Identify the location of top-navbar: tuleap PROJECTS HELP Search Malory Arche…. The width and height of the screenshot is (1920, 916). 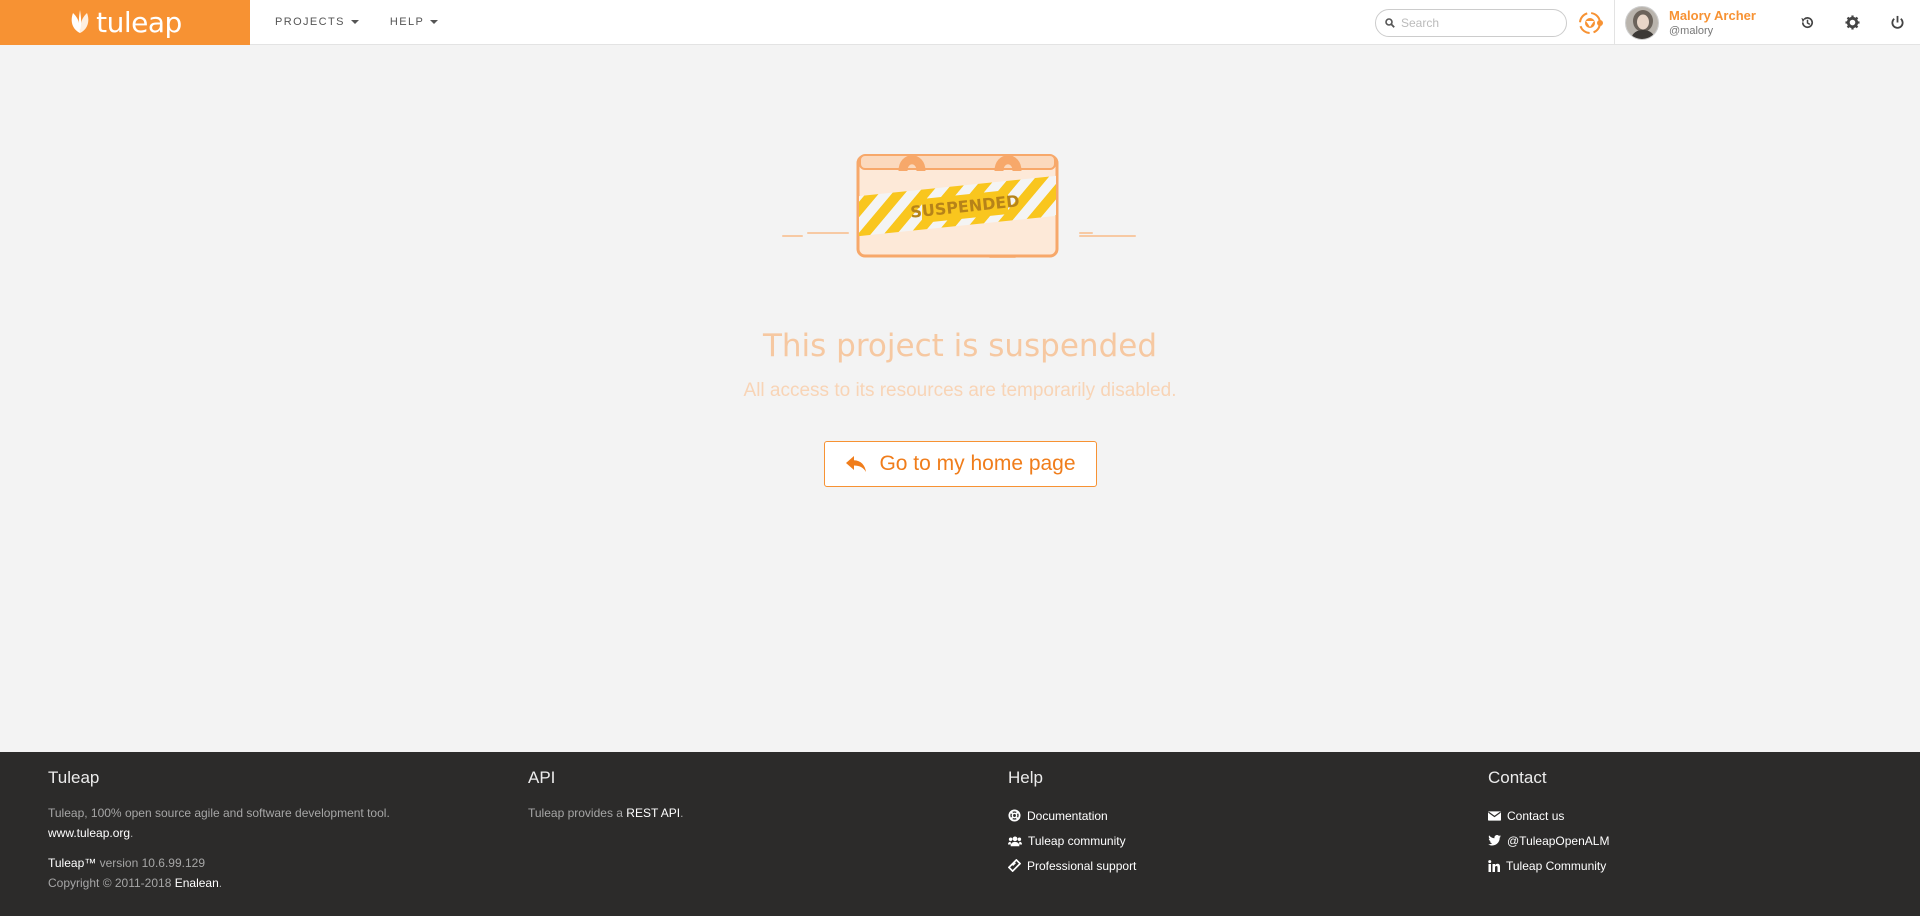
(960, 22).